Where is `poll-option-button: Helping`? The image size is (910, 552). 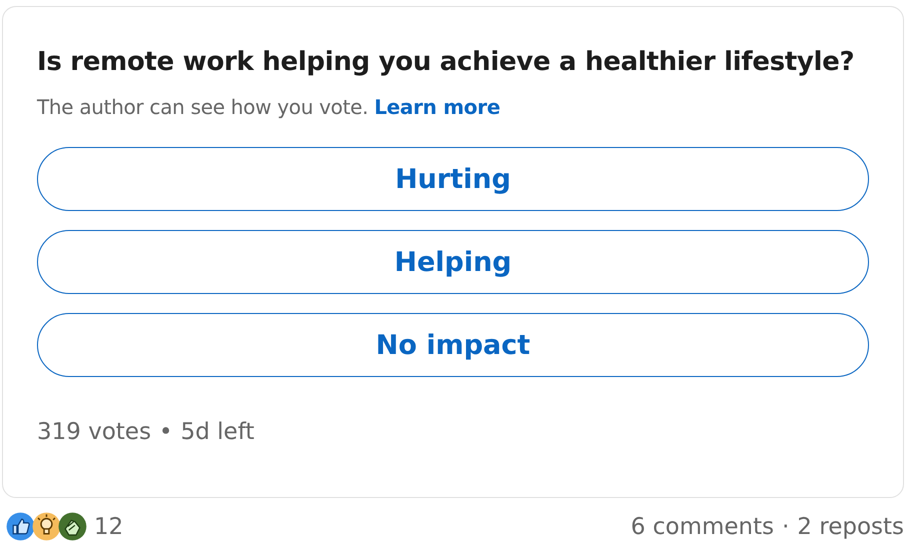
poll-option-button: Helping is located at coordinates (453, 262).